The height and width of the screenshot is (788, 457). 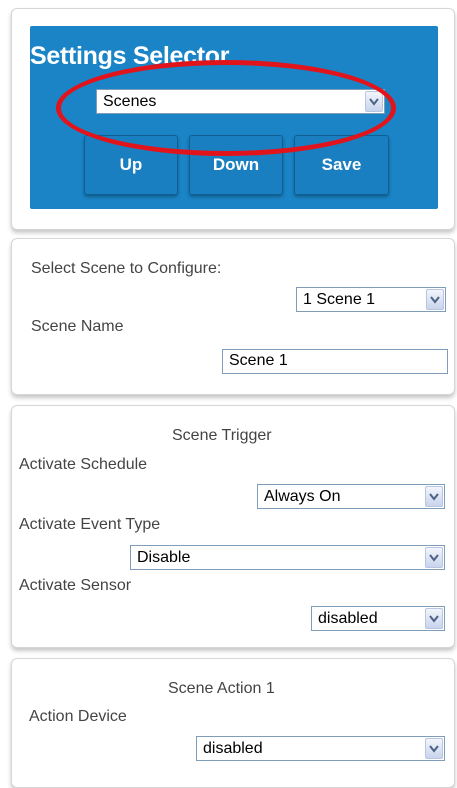 What do you see at coordinates (236, 165) in the screenshot?
I see `down-button: Down` at bounding box center [236, 165].